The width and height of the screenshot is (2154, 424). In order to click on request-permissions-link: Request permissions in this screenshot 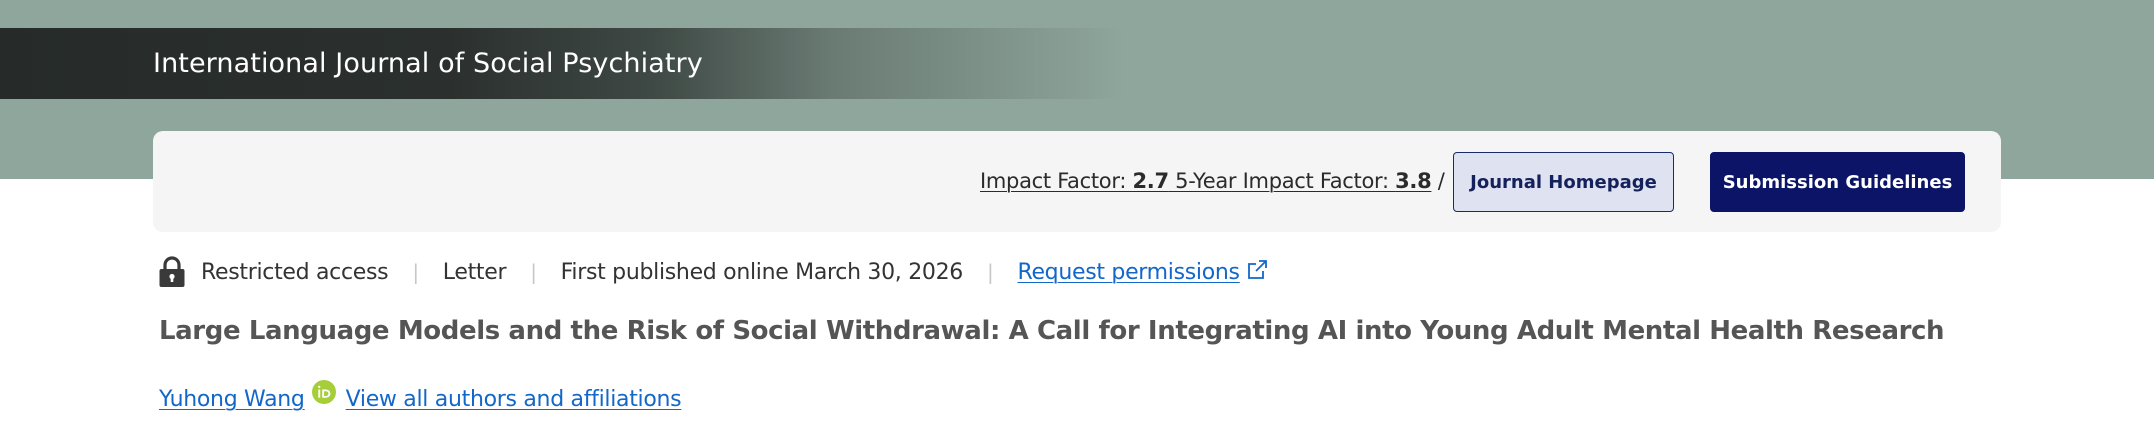, I will do `click(1128, 272)`.